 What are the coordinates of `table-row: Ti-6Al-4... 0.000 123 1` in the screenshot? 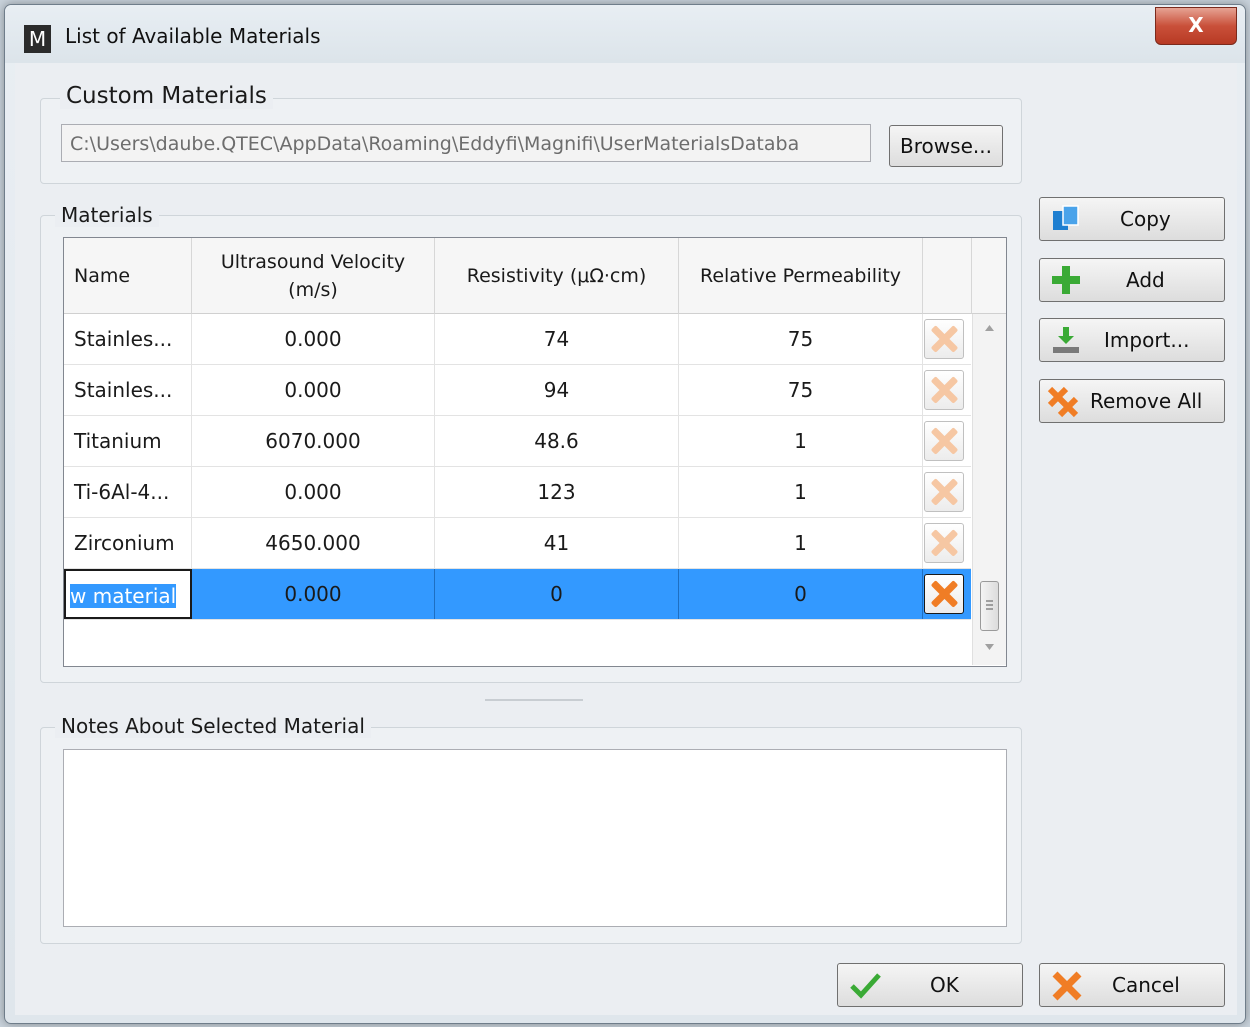 It's located at (517, 492).